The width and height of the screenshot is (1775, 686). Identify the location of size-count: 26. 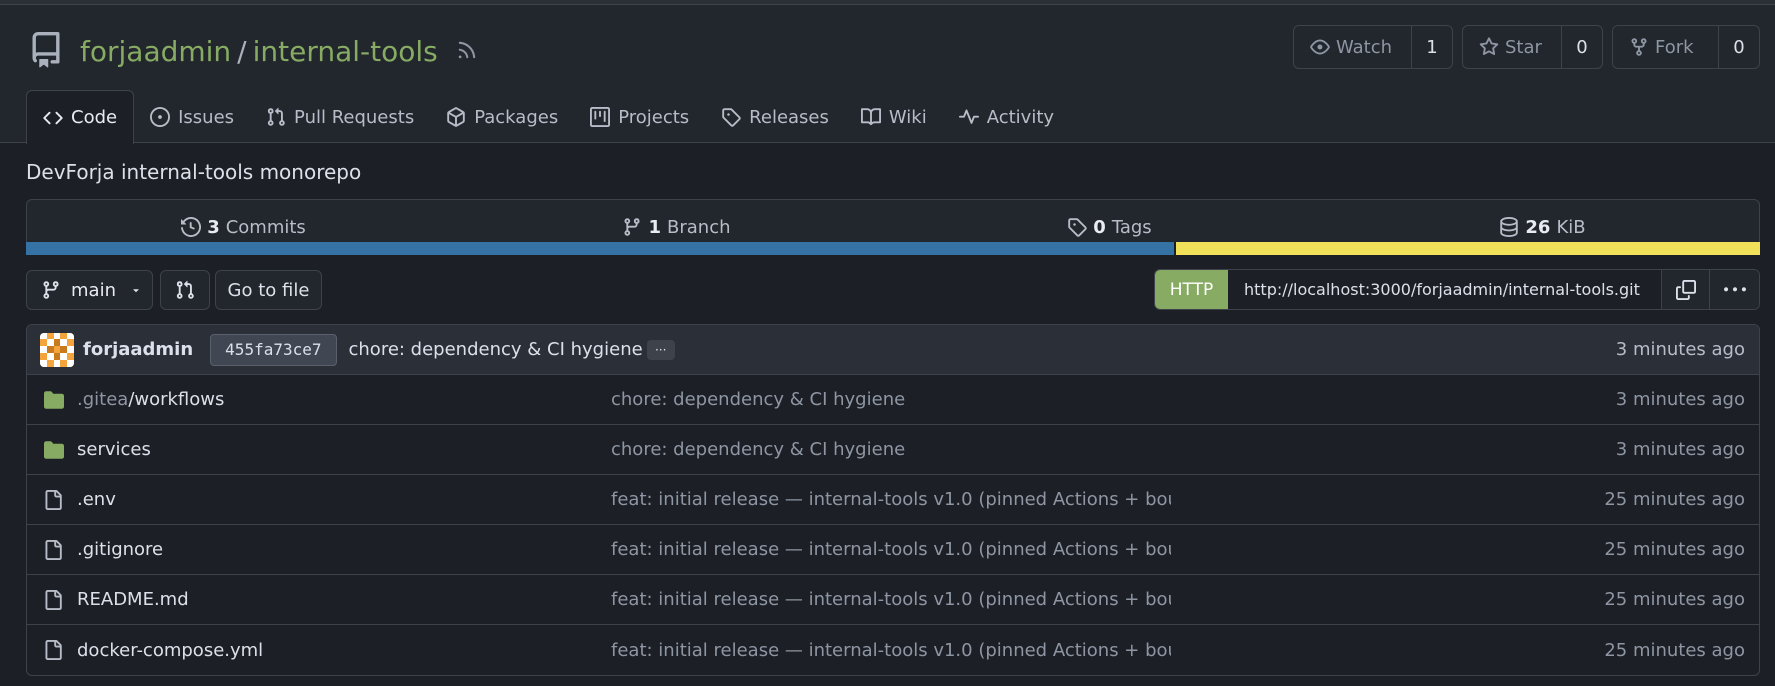
(1538, 227).